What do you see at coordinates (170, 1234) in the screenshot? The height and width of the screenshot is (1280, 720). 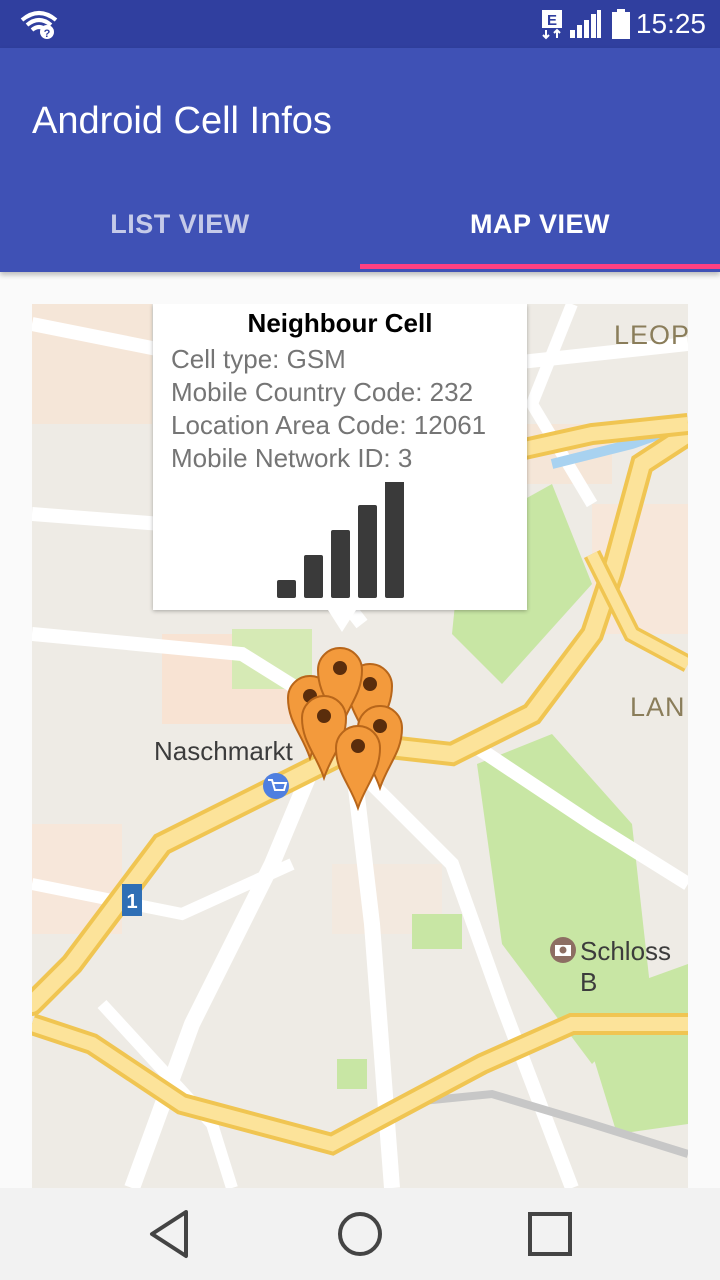 I see `back-icon` at bounding box center [170, 1234].